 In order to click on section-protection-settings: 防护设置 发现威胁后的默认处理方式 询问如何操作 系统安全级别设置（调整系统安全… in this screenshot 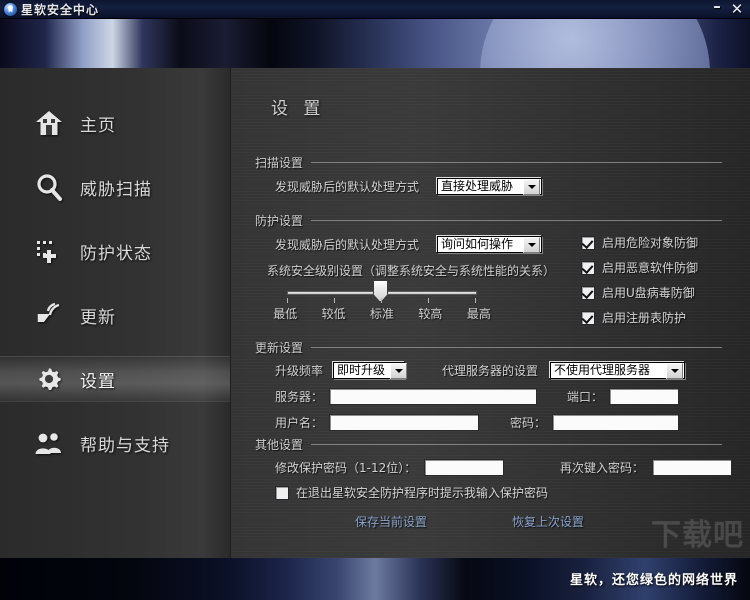, I will do `click(490, 268)`.